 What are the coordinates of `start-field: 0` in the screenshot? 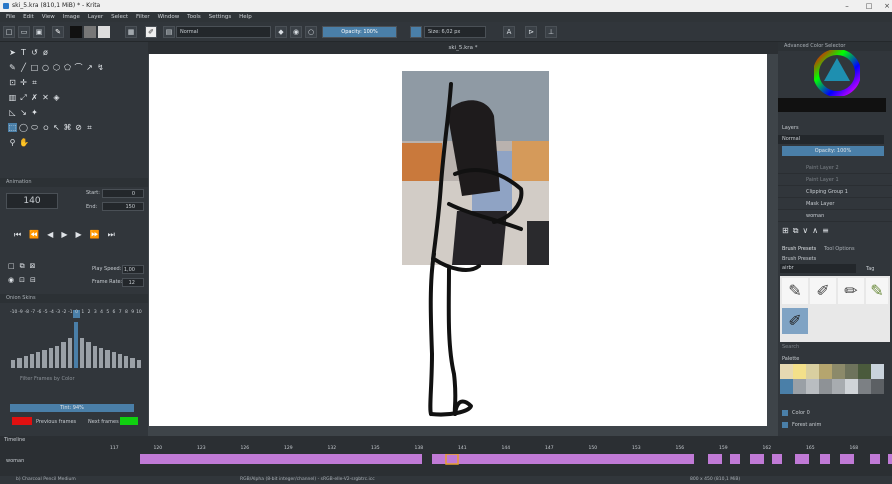 It's located at (123, 193).